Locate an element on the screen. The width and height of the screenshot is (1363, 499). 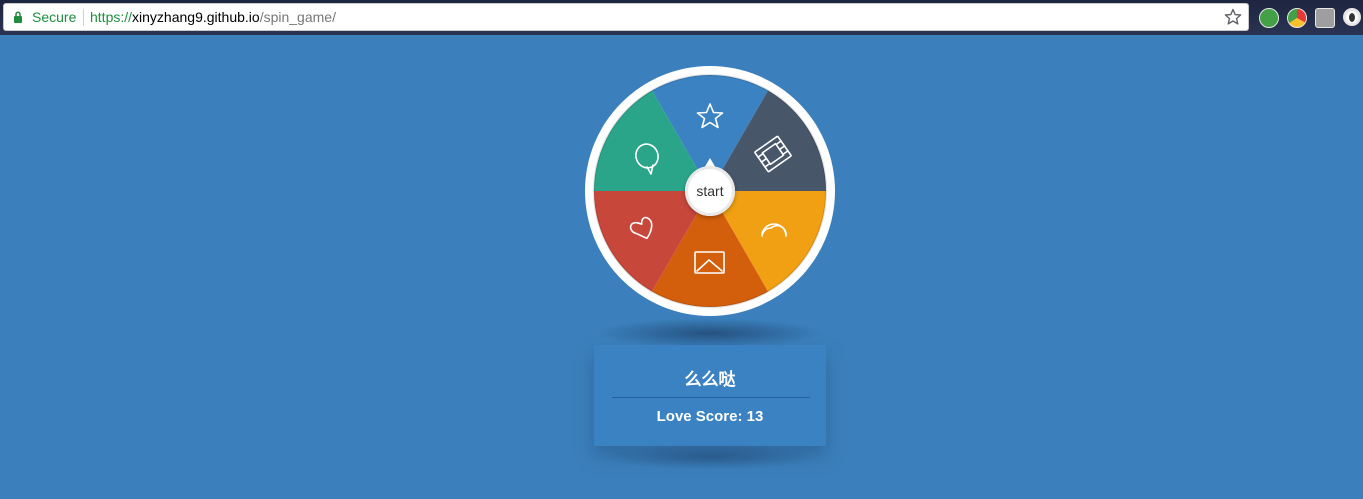
result-divider is located at coordinates (711, 397).